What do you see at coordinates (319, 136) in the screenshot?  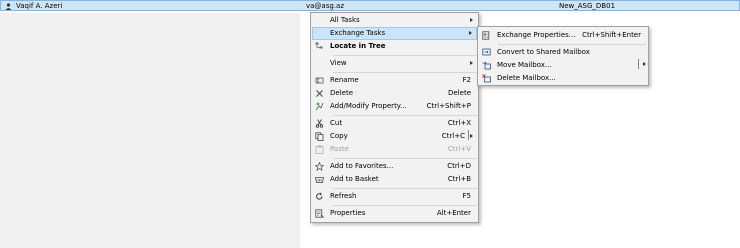 I see `copy-icon` at bounding box center [319, 136].